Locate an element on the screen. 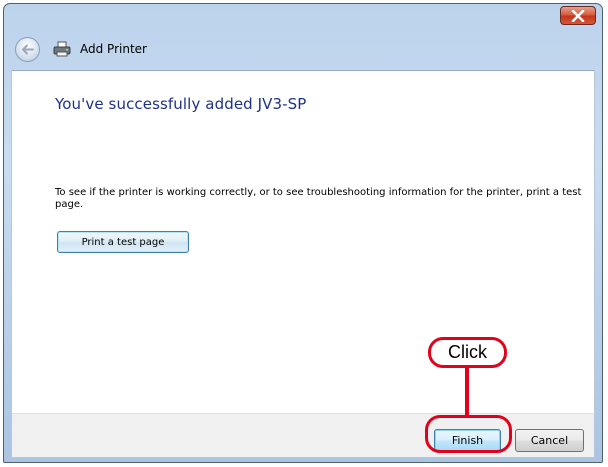 The image size is (608, 467). print-test-page-button: Print a test page is located at coordinates (123, 242).